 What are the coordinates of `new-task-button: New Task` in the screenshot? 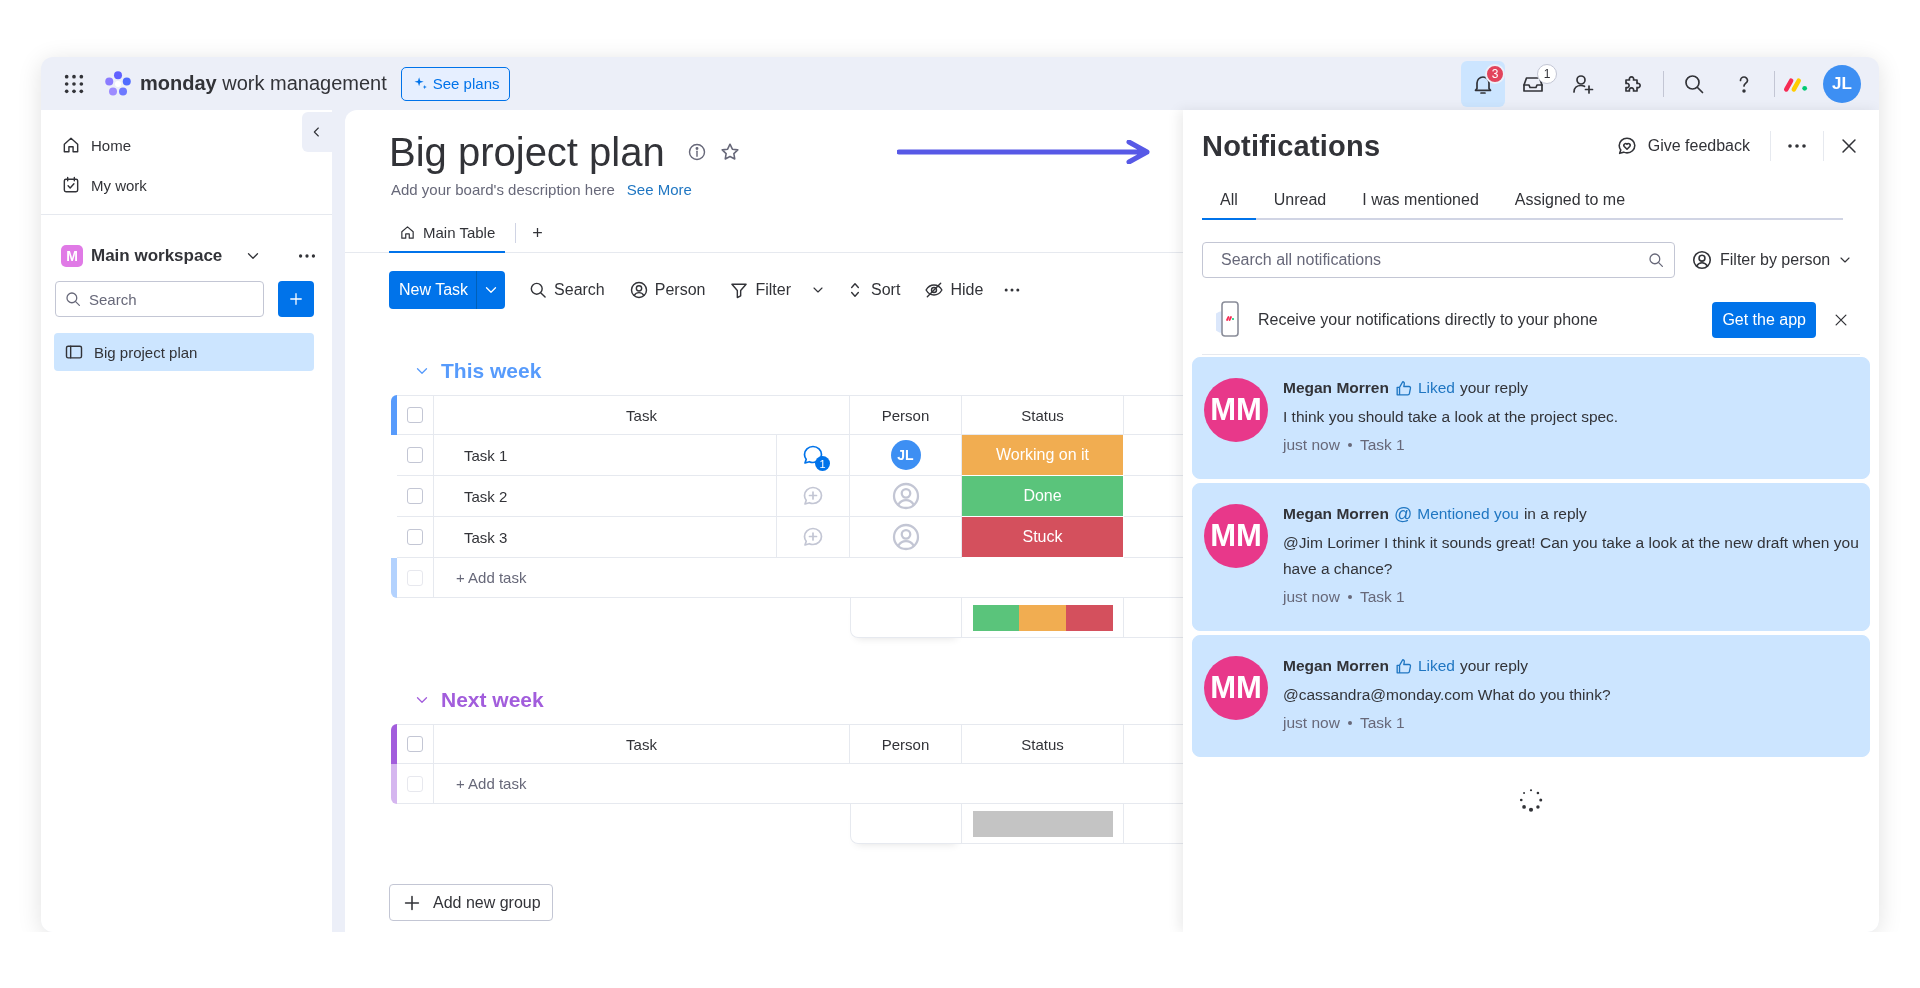 It's located at (447, 290).